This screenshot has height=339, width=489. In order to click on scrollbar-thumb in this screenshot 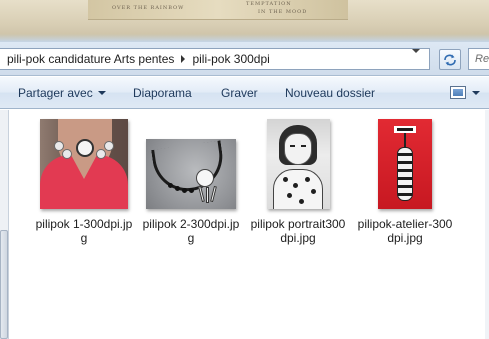, I will do `click(4, 284)`.